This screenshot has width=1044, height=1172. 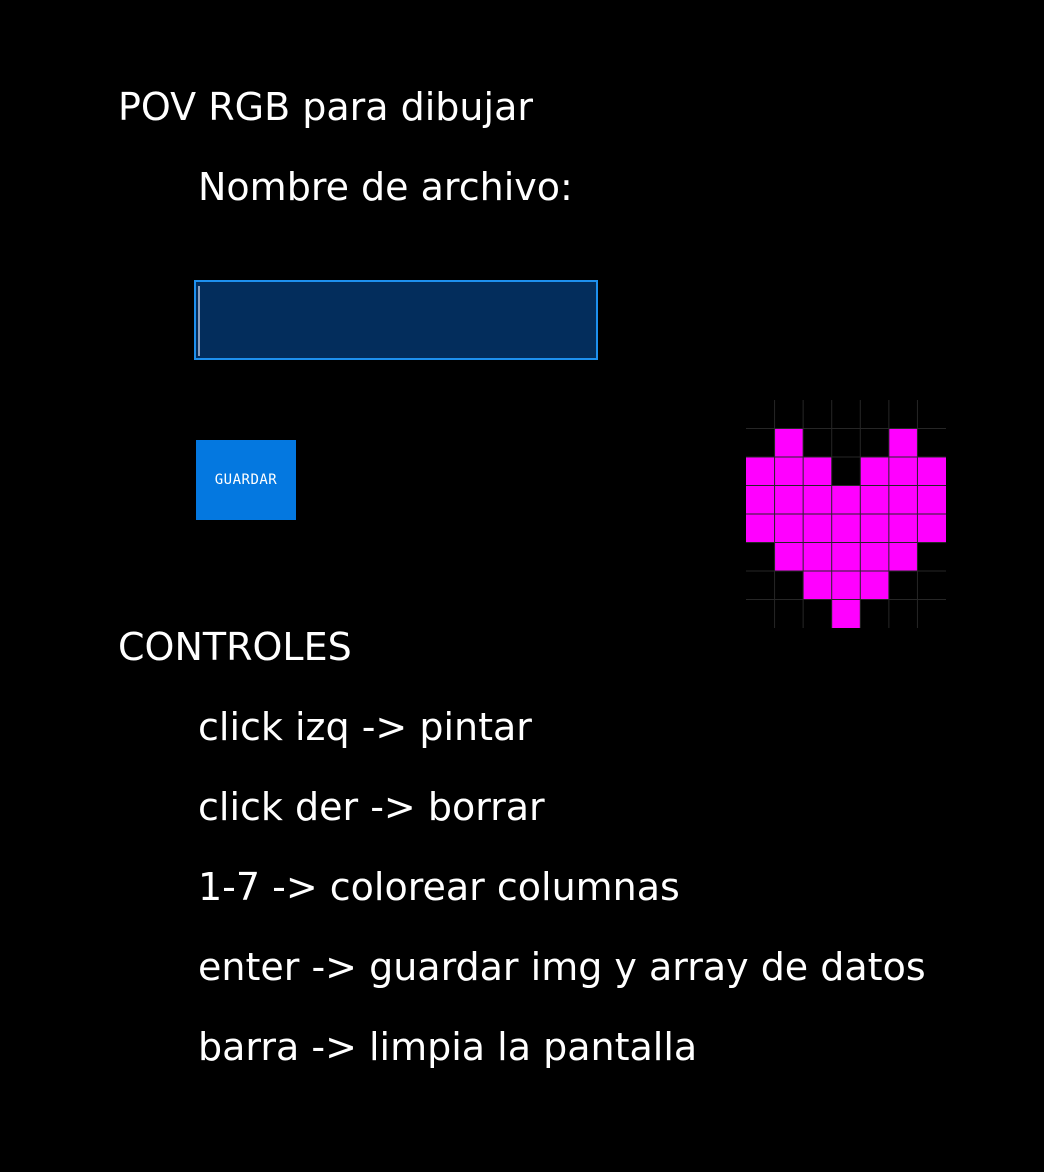 I want to click on filename-label: Nombre de archivo:, so click(x=385, y=187).